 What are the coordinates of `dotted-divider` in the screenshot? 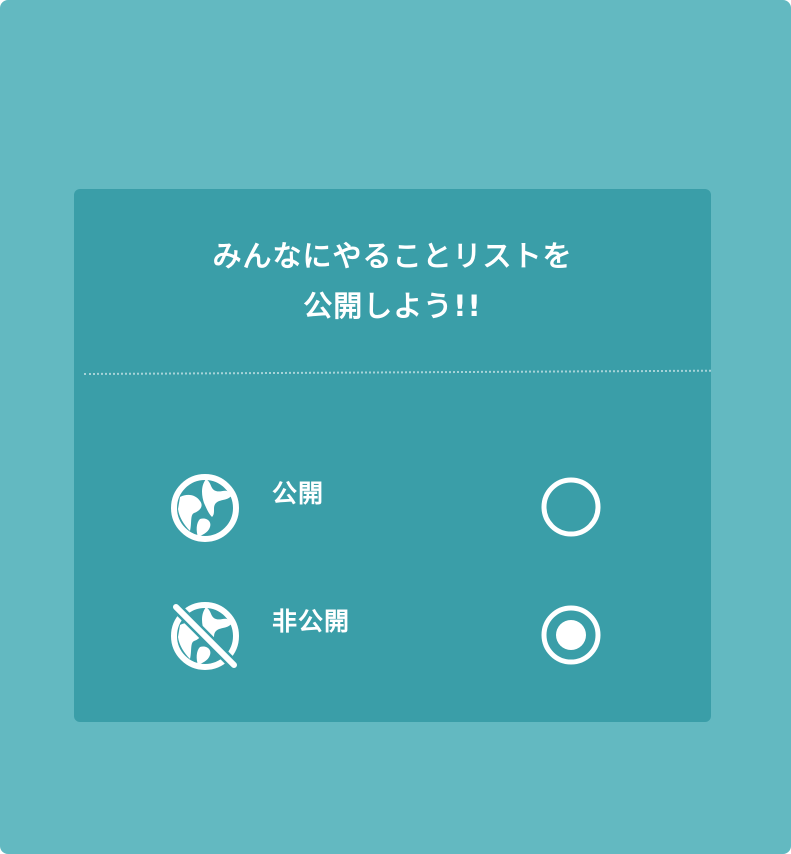 It's located at (397, 372).